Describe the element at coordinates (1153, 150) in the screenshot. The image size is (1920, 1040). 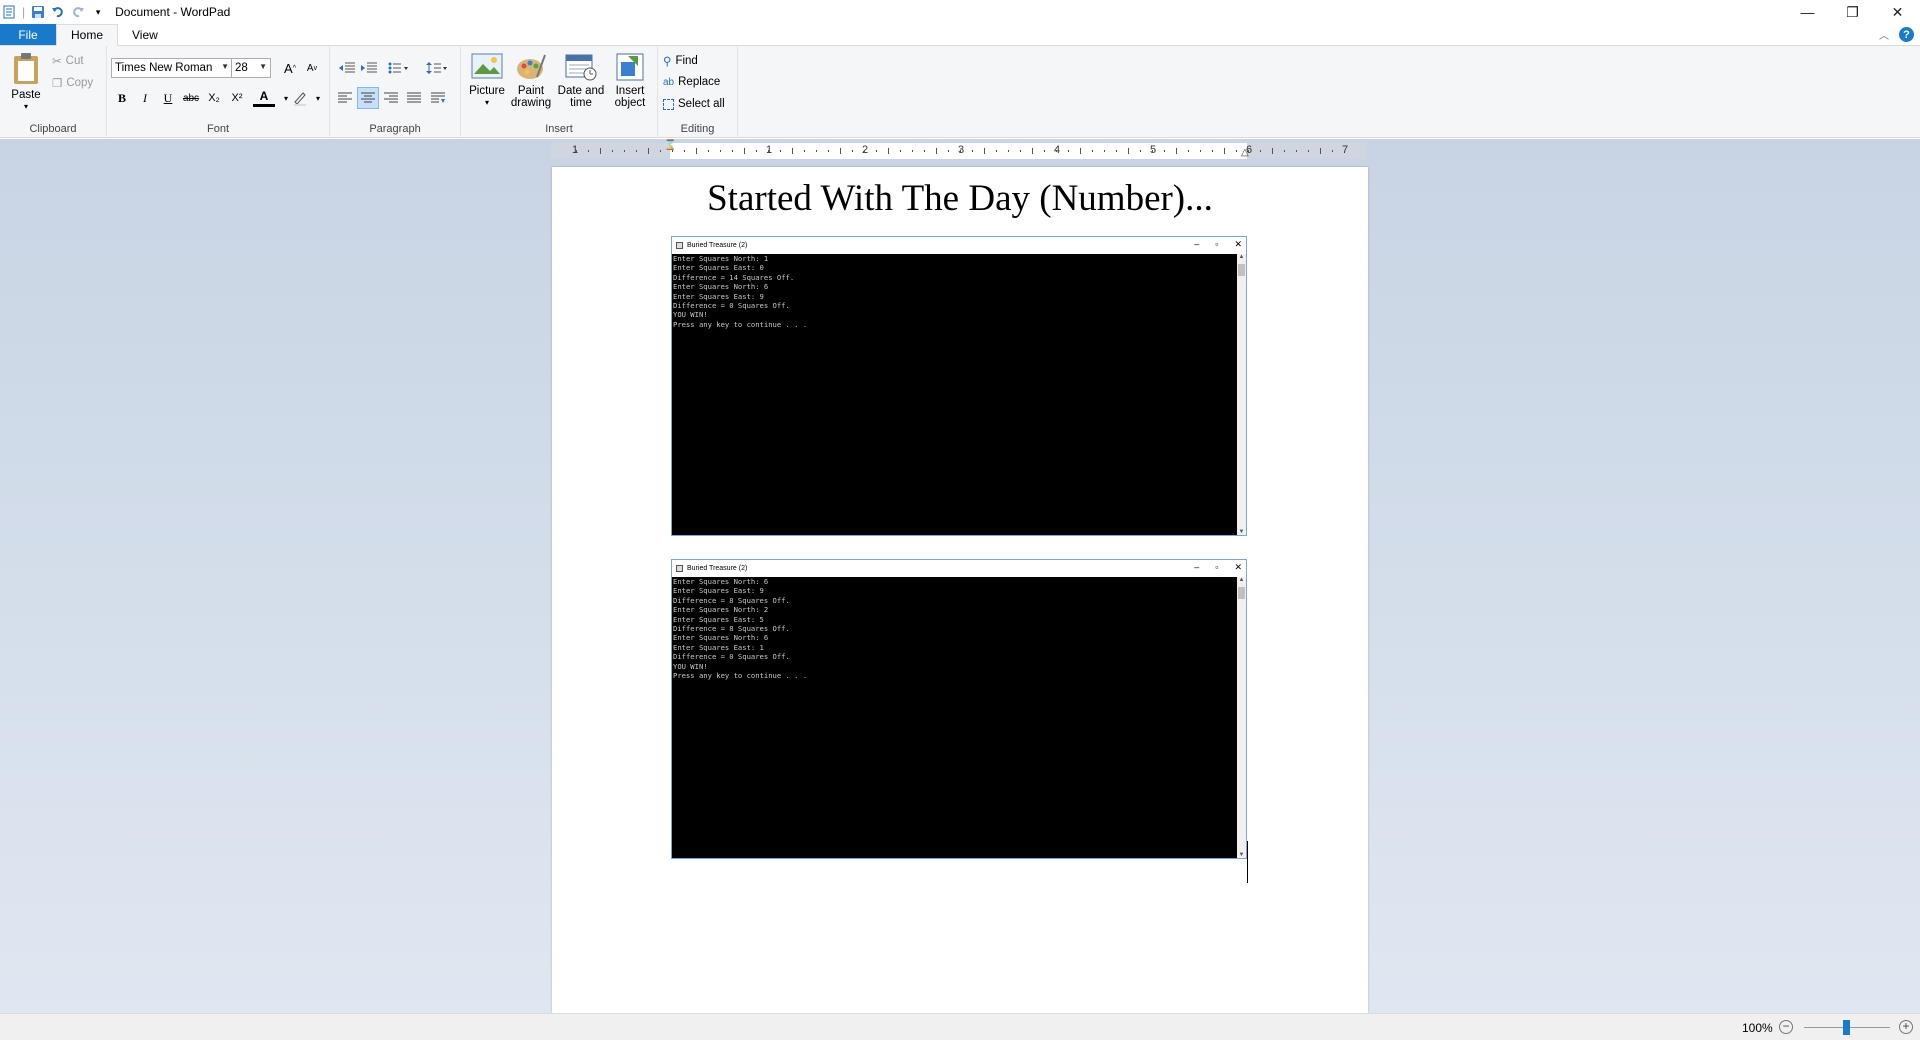
I see `ruler-number: 5` at that location.